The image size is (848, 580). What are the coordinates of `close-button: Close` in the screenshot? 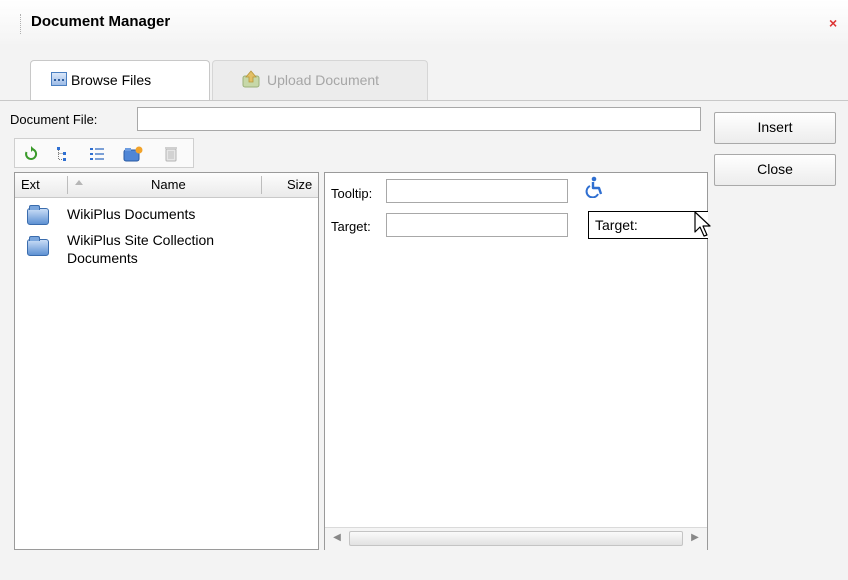 It's located at (775, 170).